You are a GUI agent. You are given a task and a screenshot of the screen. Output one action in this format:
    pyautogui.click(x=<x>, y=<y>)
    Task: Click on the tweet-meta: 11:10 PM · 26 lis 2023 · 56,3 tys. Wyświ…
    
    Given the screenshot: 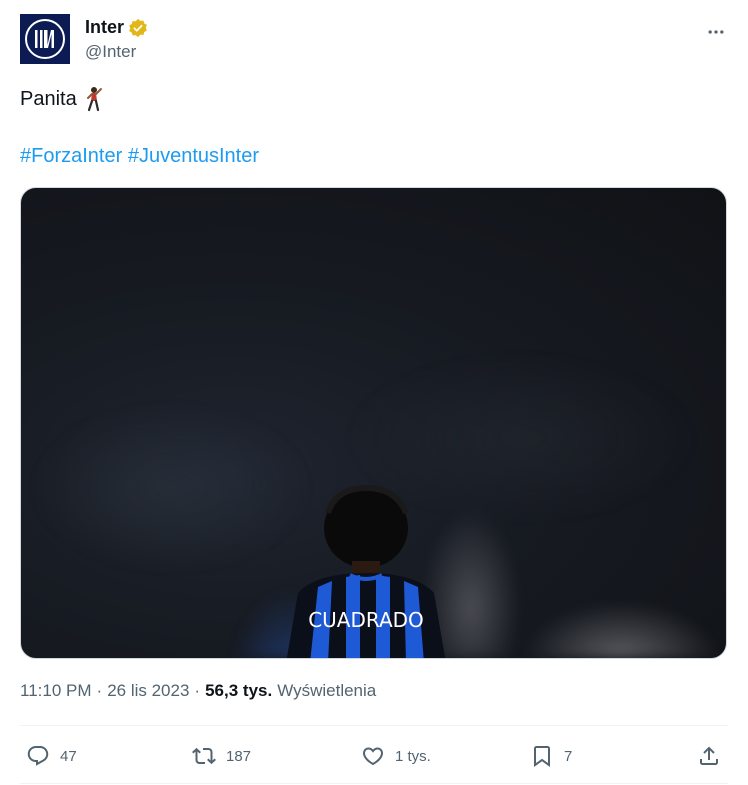 What is the action you would take?
    pyautogui.click(x=198, y=691)
    